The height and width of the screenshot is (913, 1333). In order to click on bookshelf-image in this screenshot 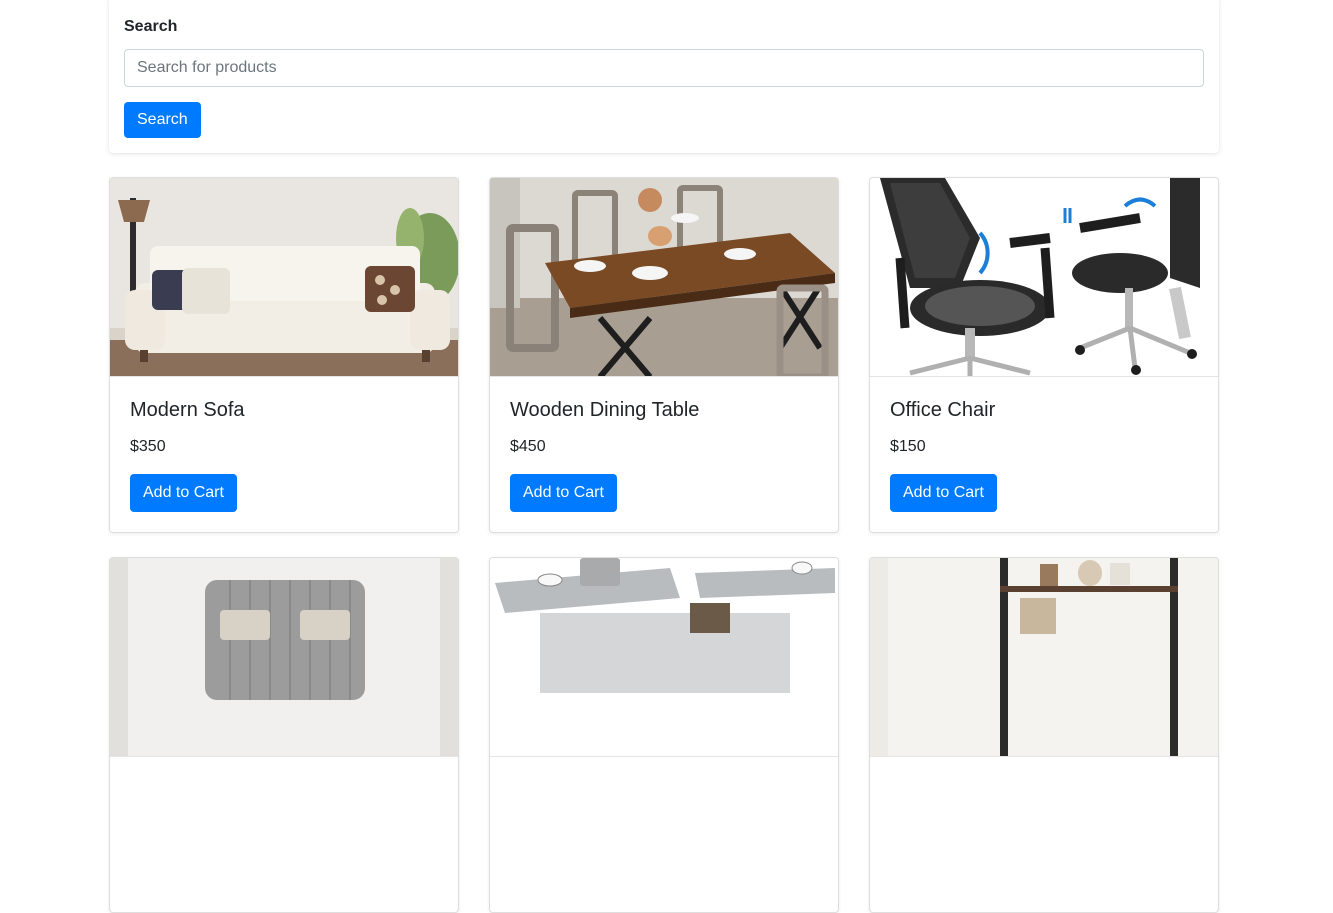, I will do `click(1044, 657)`.